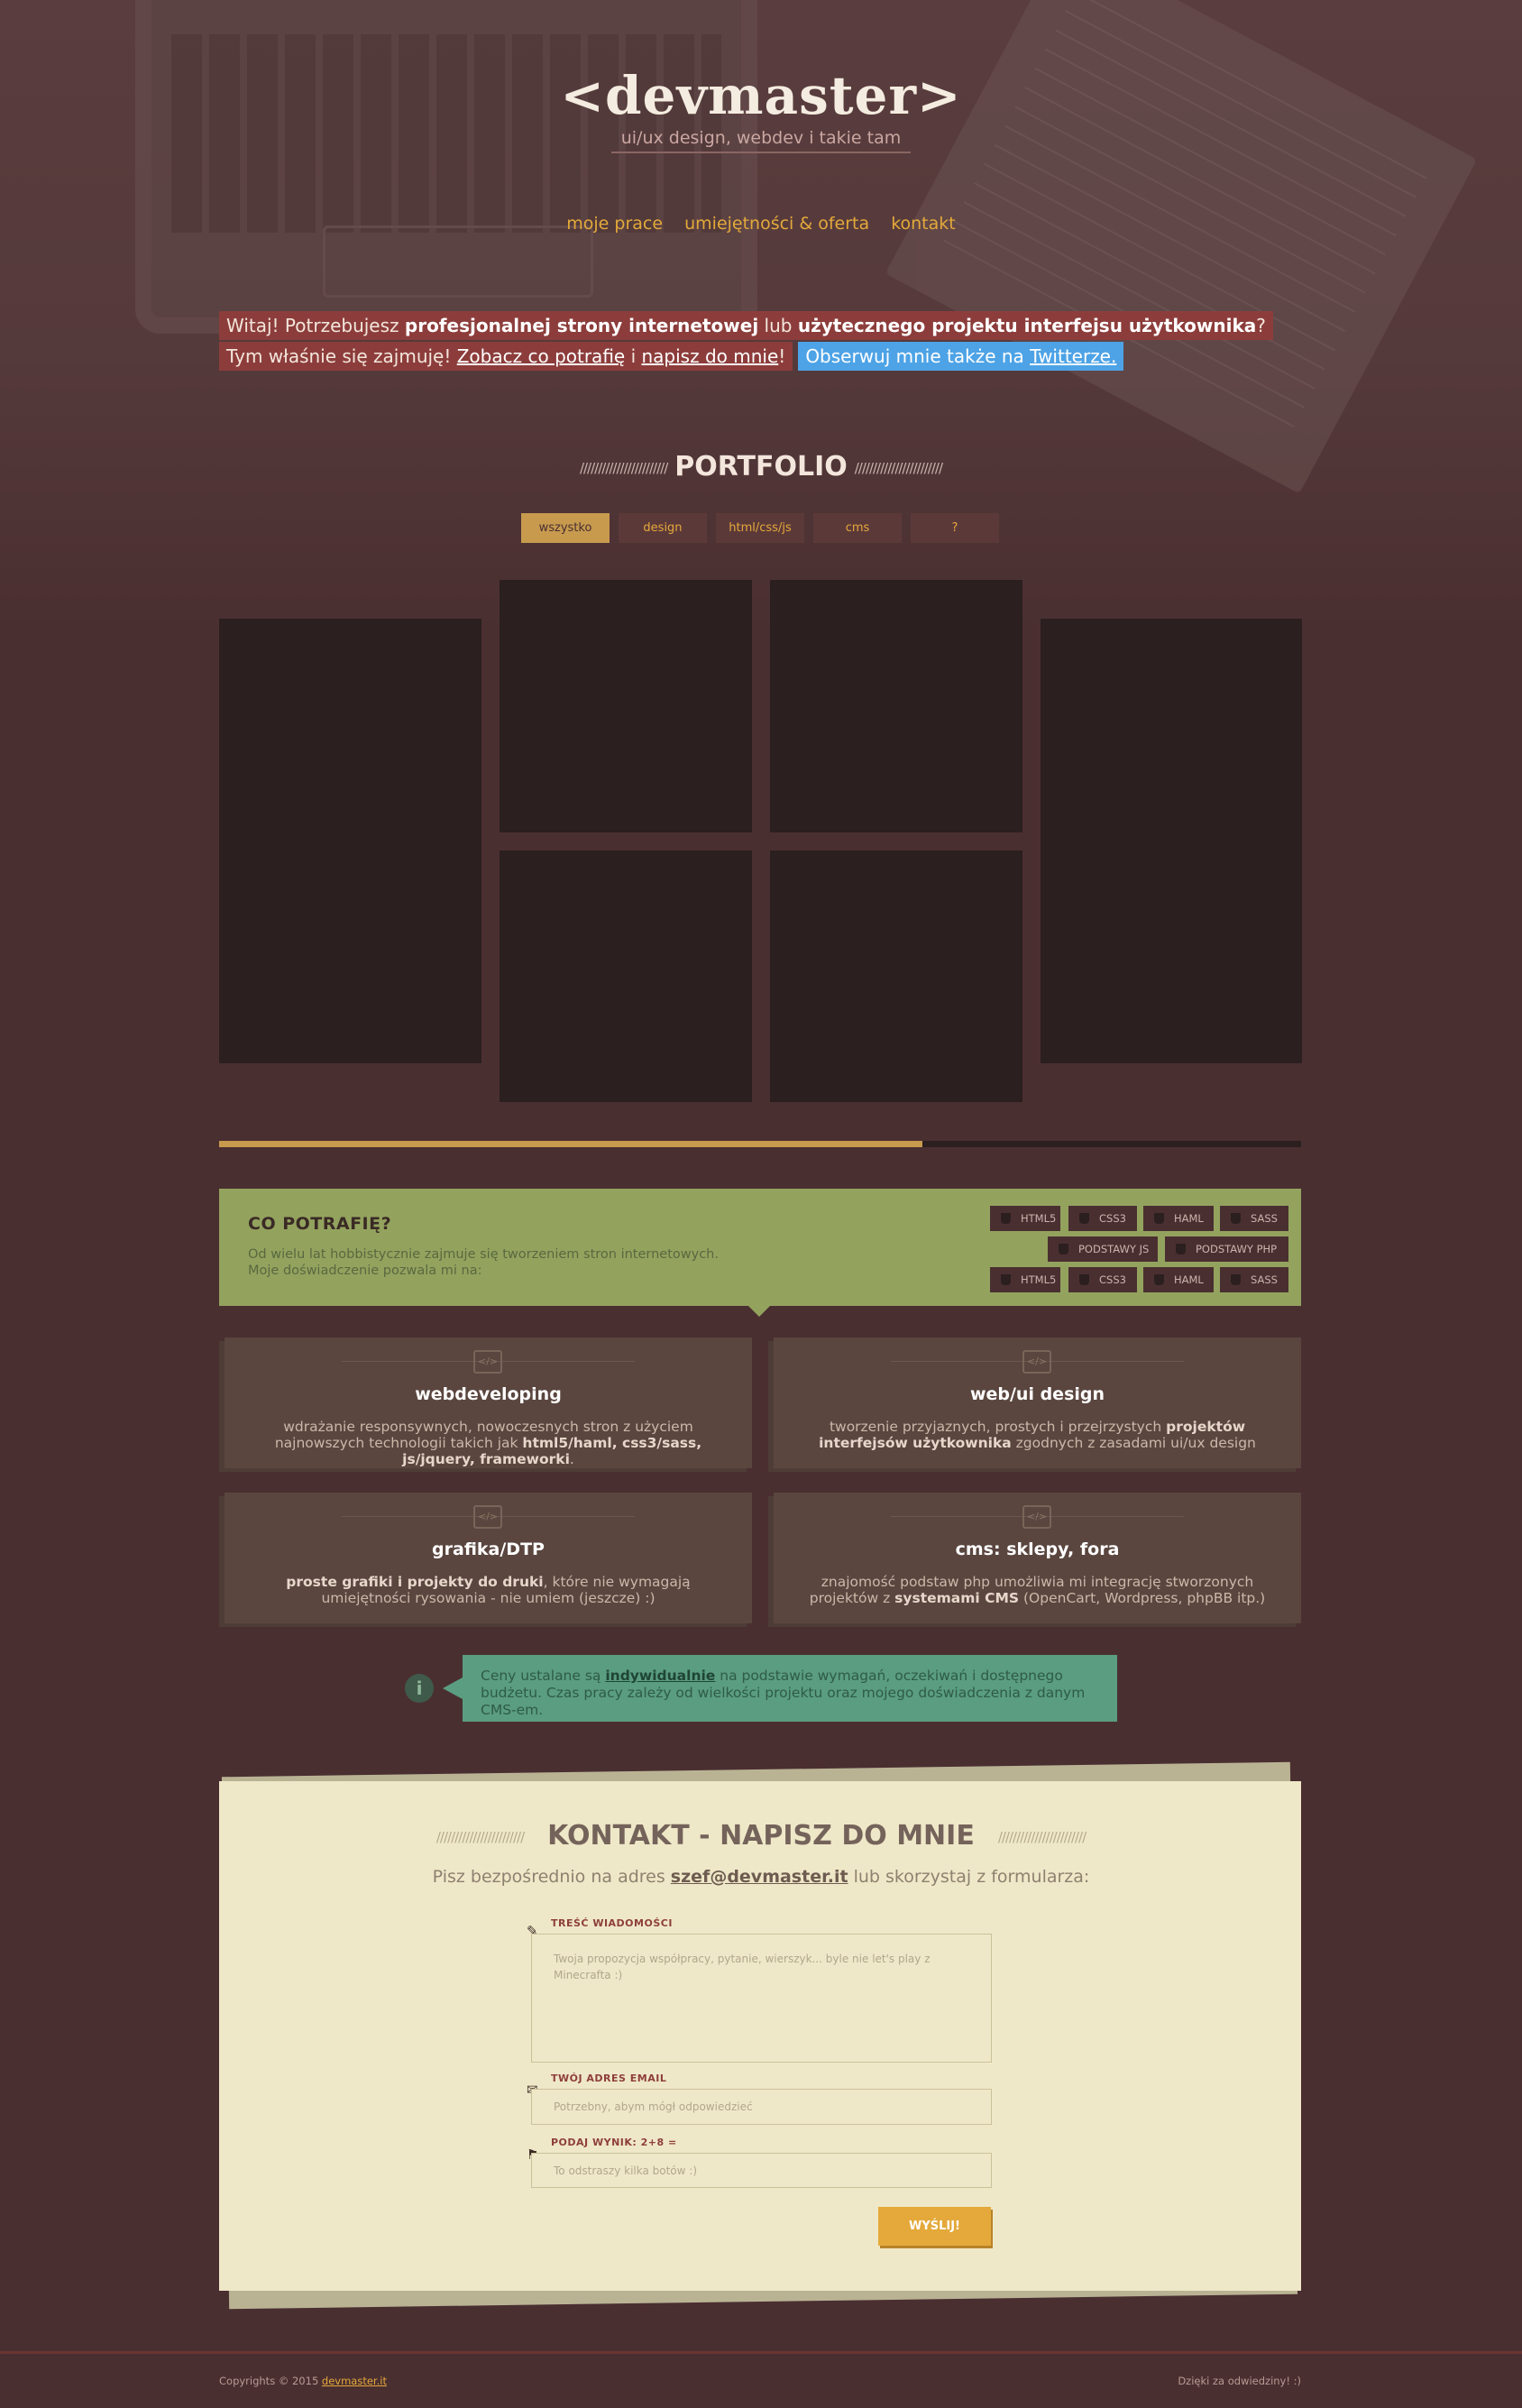 The height and width of the screenshot is (2408, 1522). What do you see at coordinates (541, 356) in the screenshot?
I see `intro-link-skills: Zobacz co potrafię` at bounding box center [541, 356].